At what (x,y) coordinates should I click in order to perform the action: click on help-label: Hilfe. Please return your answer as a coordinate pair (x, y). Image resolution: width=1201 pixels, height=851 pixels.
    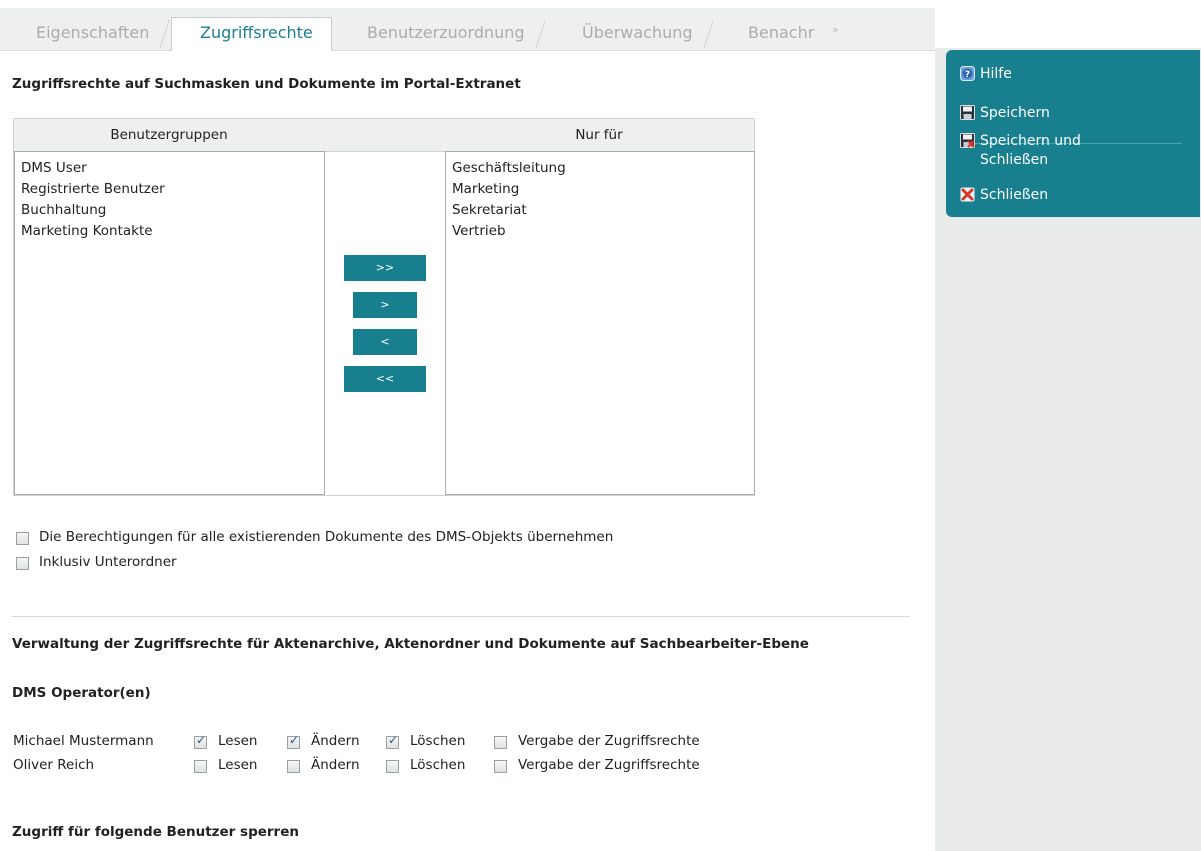
    Looking at the image, I should click on (996, 74).